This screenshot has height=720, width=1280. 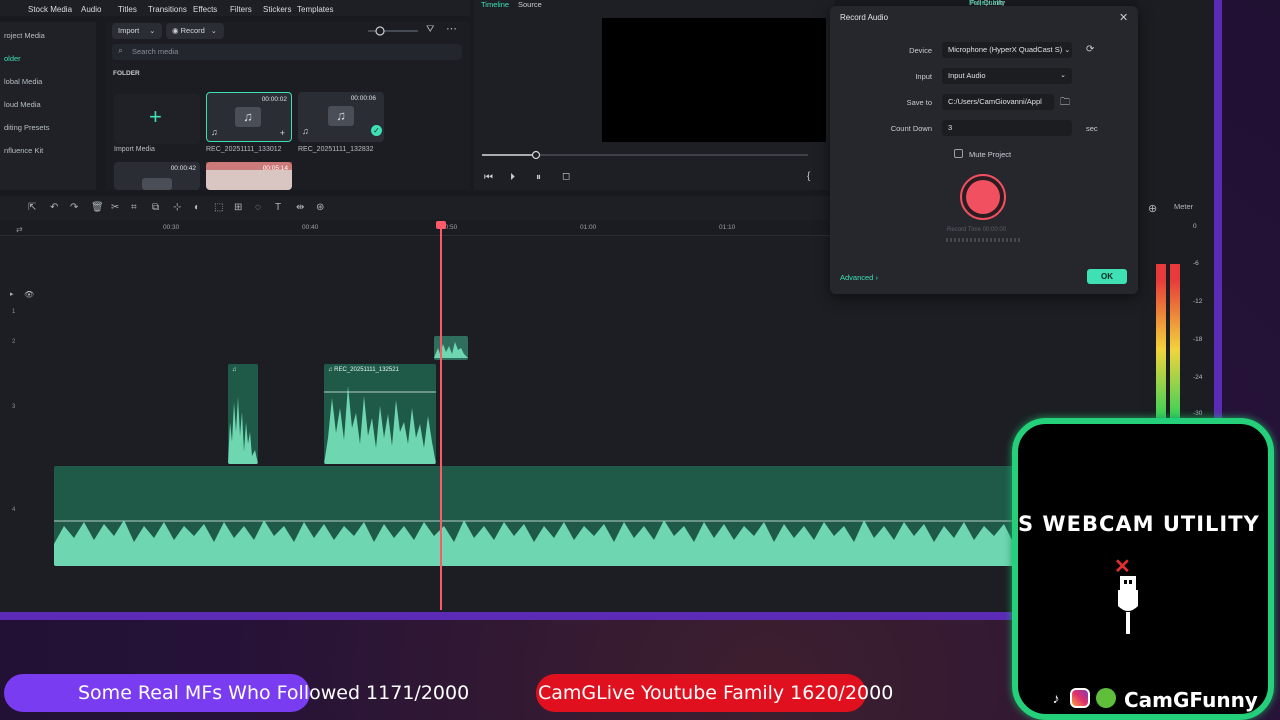 I want to click on tab-titles: Titles, so click(x=127, y=9).